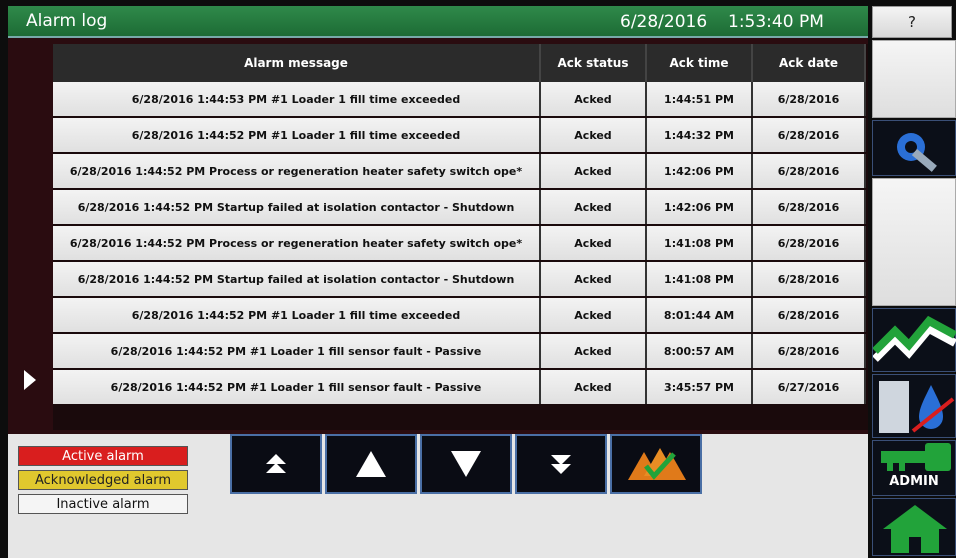 This screenshot has width=956, height=558. I want to click on home-icon, so click(915, 529).